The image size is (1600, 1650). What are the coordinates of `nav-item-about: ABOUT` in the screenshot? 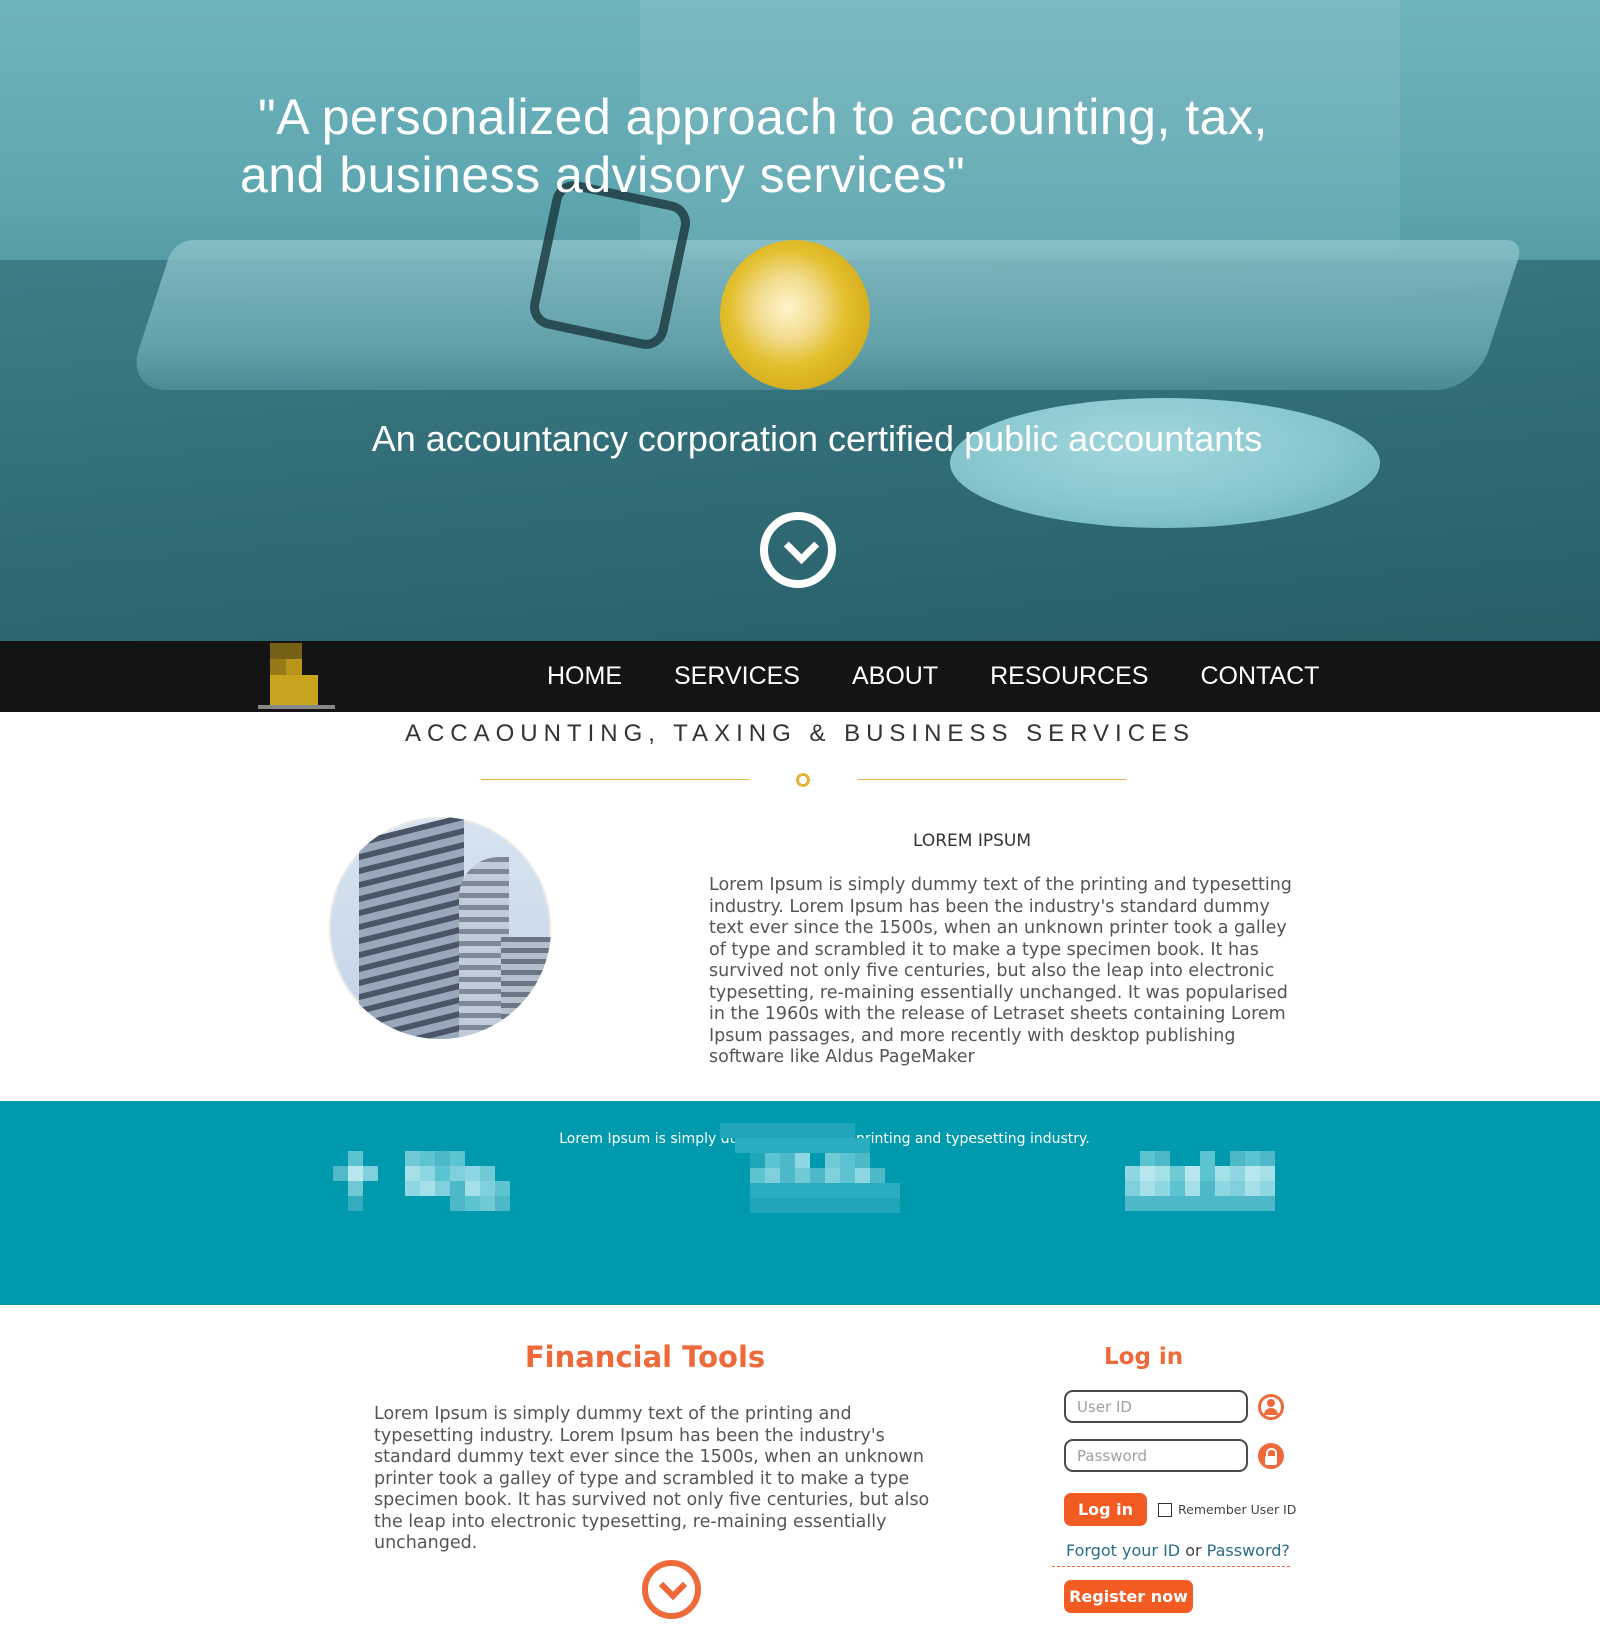 It's located at (895, 676).